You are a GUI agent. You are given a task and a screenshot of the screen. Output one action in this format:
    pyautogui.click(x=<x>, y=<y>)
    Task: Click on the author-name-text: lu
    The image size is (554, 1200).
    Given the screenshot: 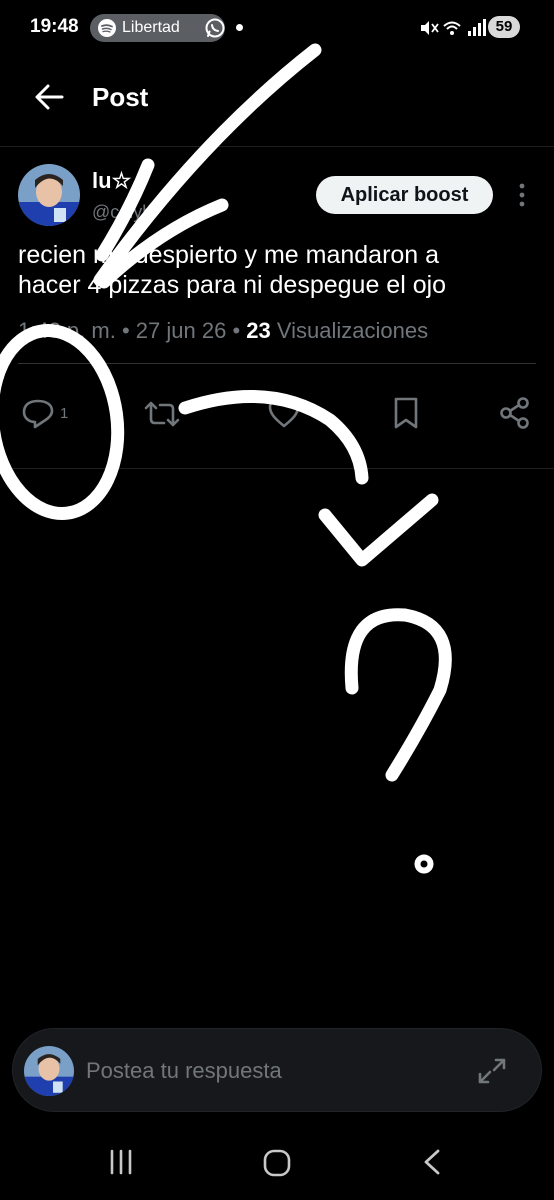 What is the action you would take?
    pyautogui.click(x=102, y=180)
    